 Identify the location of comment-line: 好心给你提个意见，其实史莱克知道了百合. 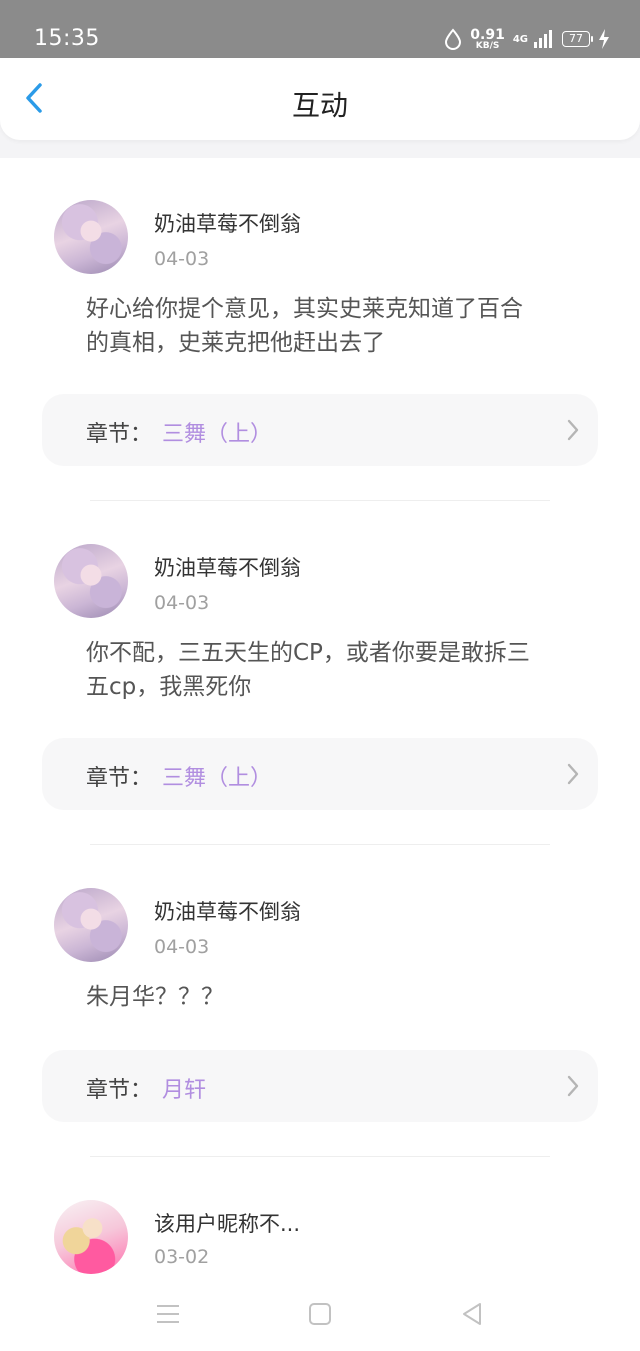
(304, 309).